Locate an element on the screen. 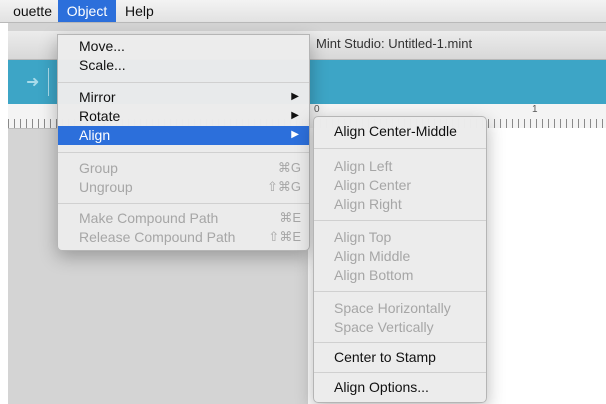 This screenshot has width=606, height=404. menu-item-align-middle: Align Middle is located at coordinates (400, 256).